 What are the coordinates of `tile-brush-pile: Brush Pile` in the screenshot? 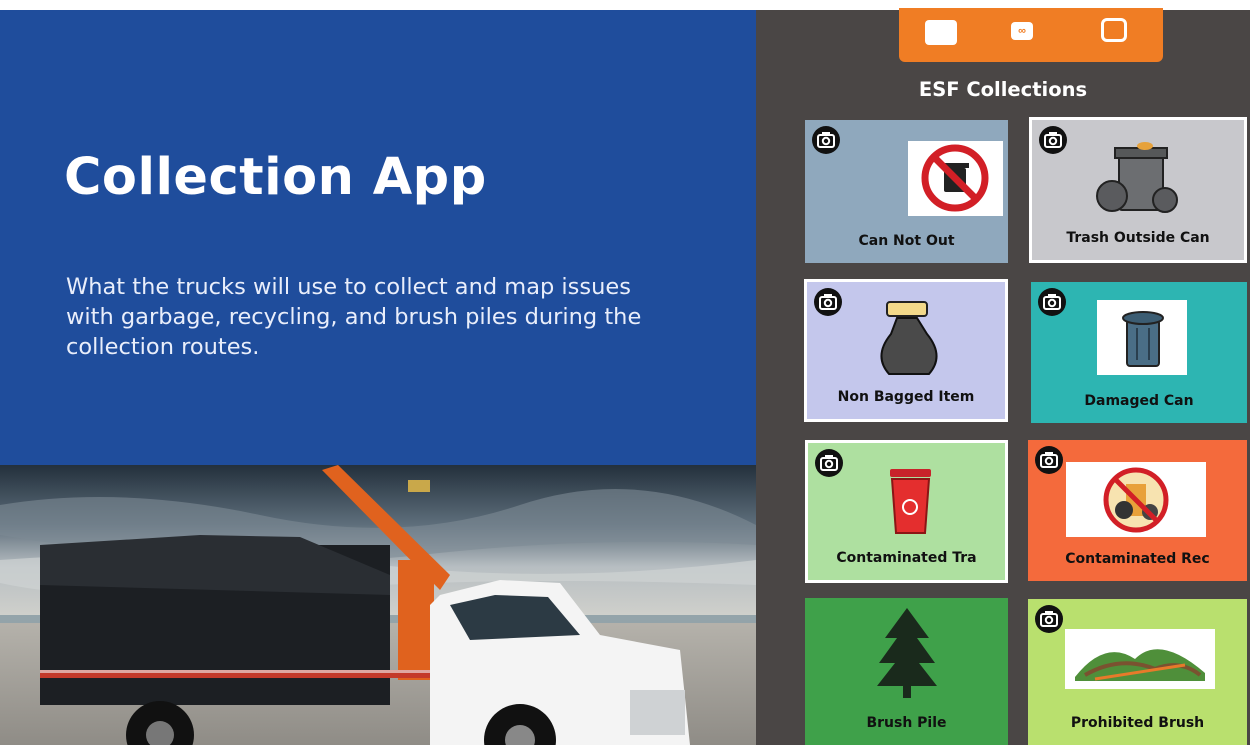 It's located at (906, 671).